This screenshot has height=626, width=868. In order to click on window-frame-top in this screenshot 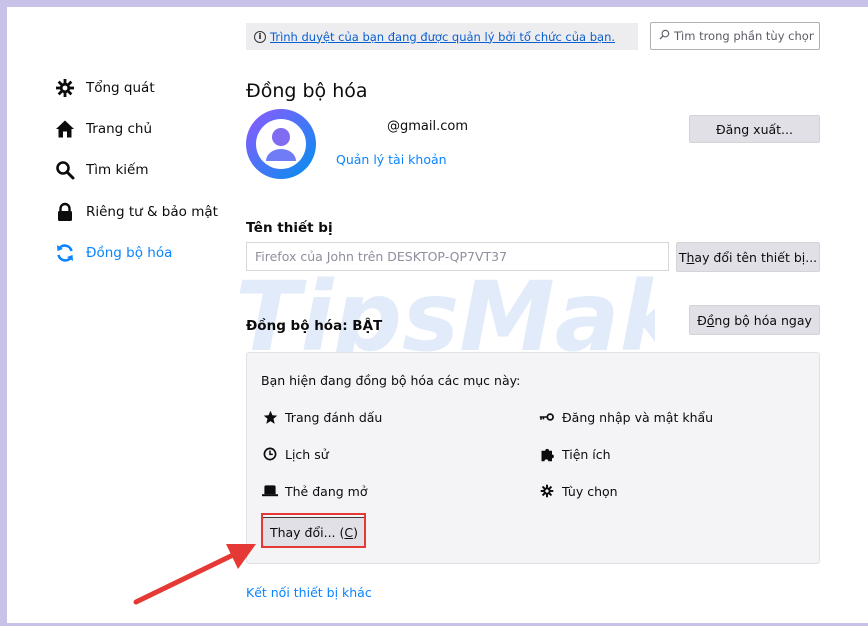, I will do `click(434, 3)`.